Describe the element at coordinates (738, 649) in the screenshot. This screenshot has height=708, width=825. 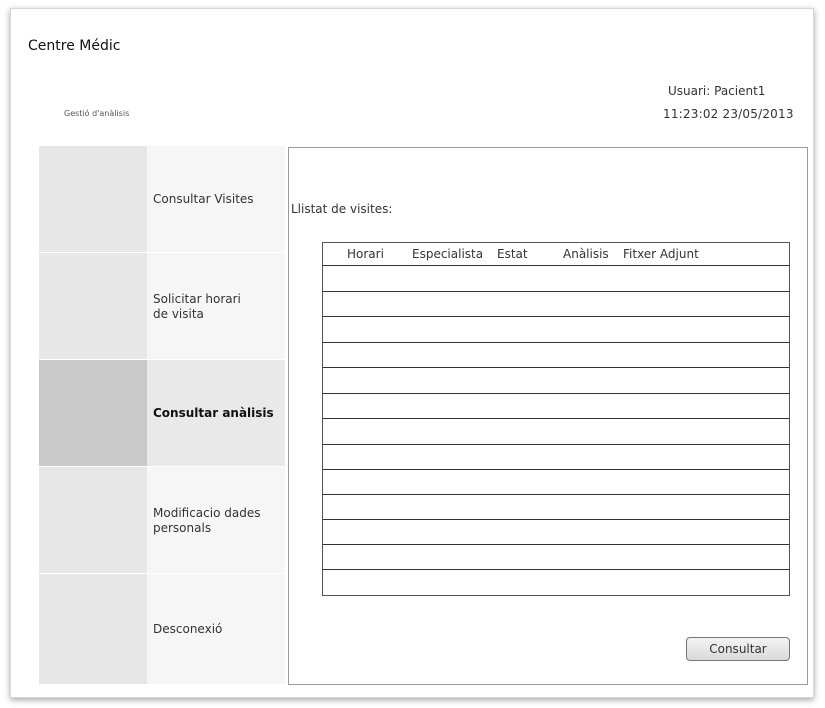
I see `consultar-button: Consultar` at that location.